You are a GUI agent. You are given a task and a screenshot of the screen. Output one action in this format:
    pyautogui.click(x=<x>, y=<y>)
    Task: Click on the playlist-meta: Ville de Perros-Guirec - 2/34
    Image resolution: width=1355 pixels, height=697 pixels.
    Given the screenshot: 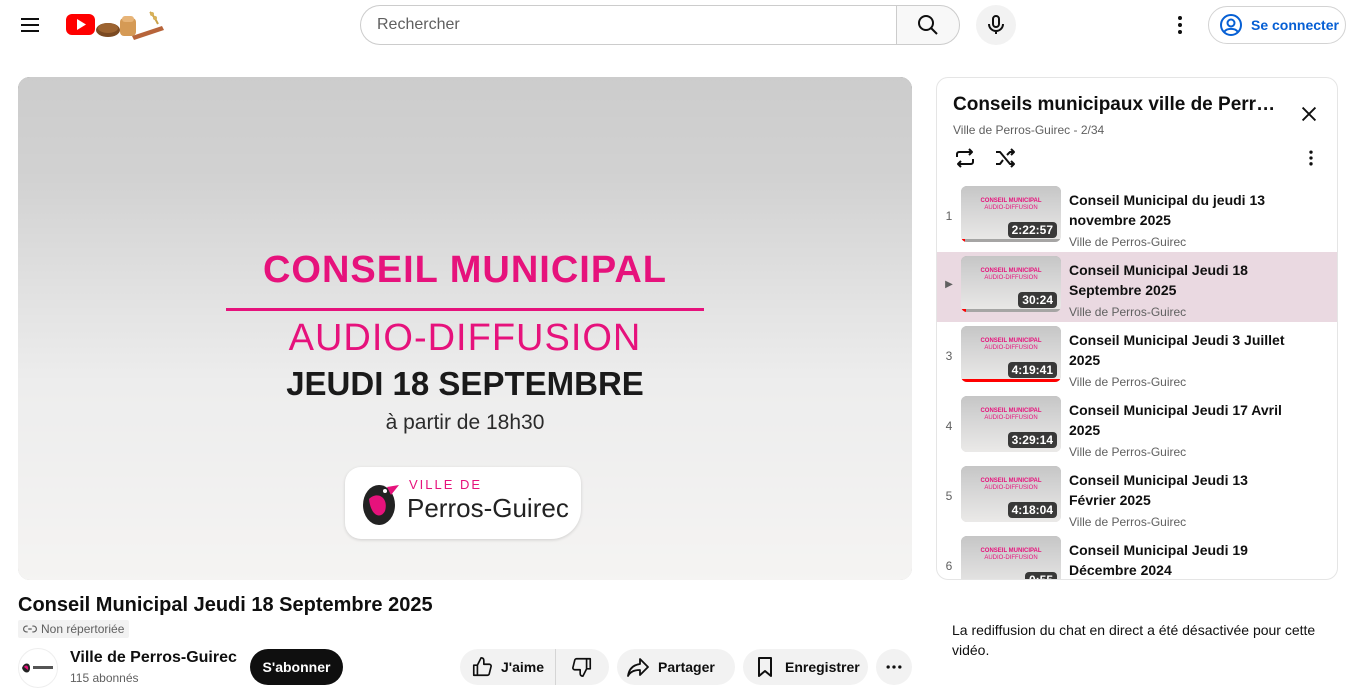 What is the action you would take?
    pyautogui.click(x=1028, y=130)
    